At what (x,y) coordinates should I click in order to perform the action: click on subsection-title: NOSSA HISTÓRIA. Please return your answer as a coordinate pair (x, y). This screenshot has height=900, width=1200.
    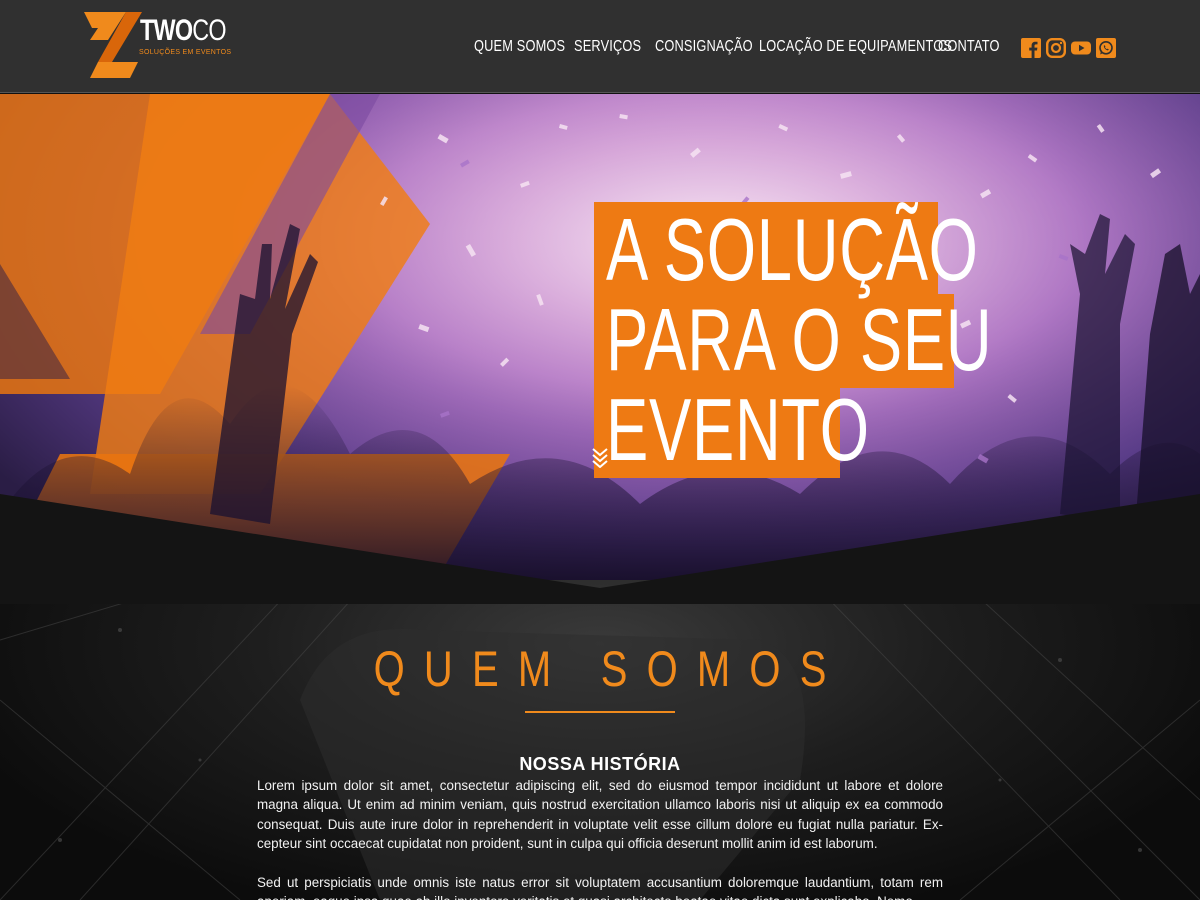
    Looking at the image, I should click on (600, 764).